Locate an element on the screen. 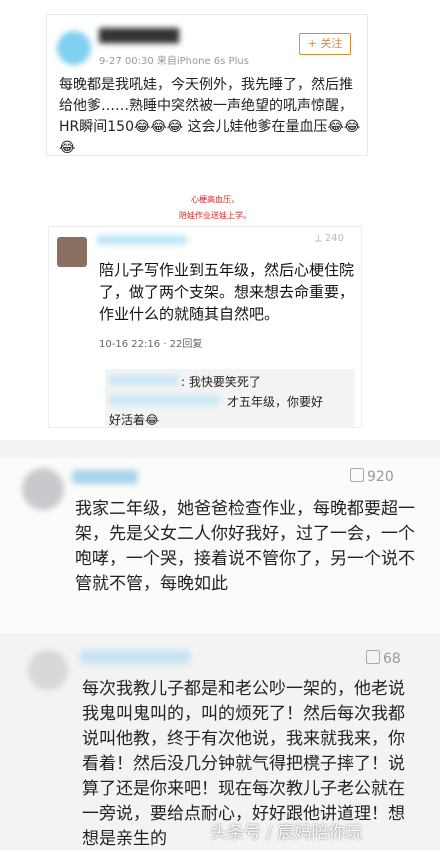 The height and width of the screenshot is (852, 440). post-meta: 9-27 00:30 来自iPhone 6s Plus is located at coordinates (174, 61).